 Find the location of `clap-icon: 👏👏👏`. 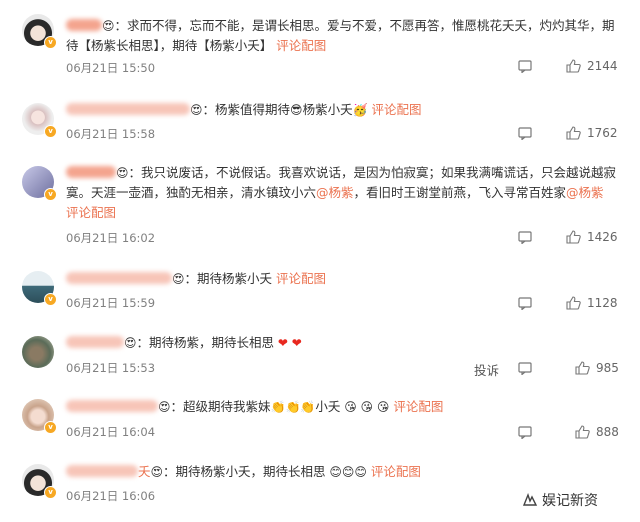

clap-icon: 👏👏👏 is located at coordinates (293, 407).